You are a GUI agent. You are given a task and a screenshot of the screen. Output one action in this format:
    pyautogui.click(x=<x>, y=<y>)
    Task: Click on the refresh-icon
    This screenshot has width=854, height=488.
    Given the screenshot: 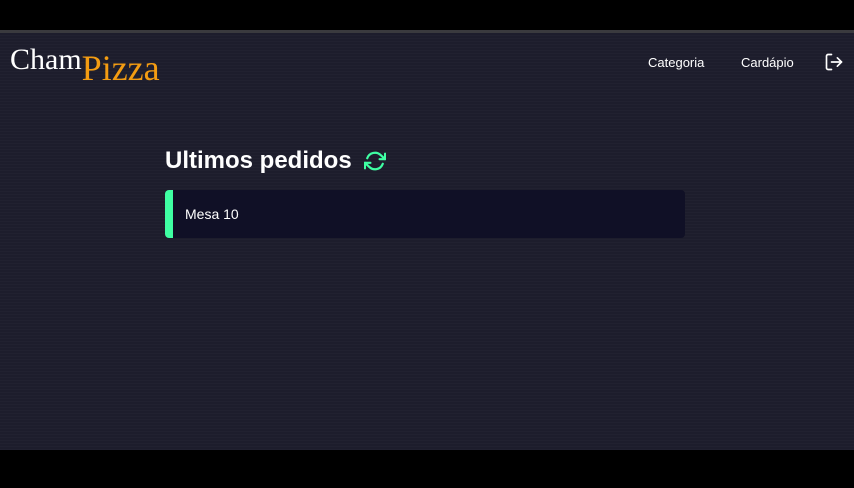 What is the action you would take?
    pyautogui.click(x=374, y=161)
    